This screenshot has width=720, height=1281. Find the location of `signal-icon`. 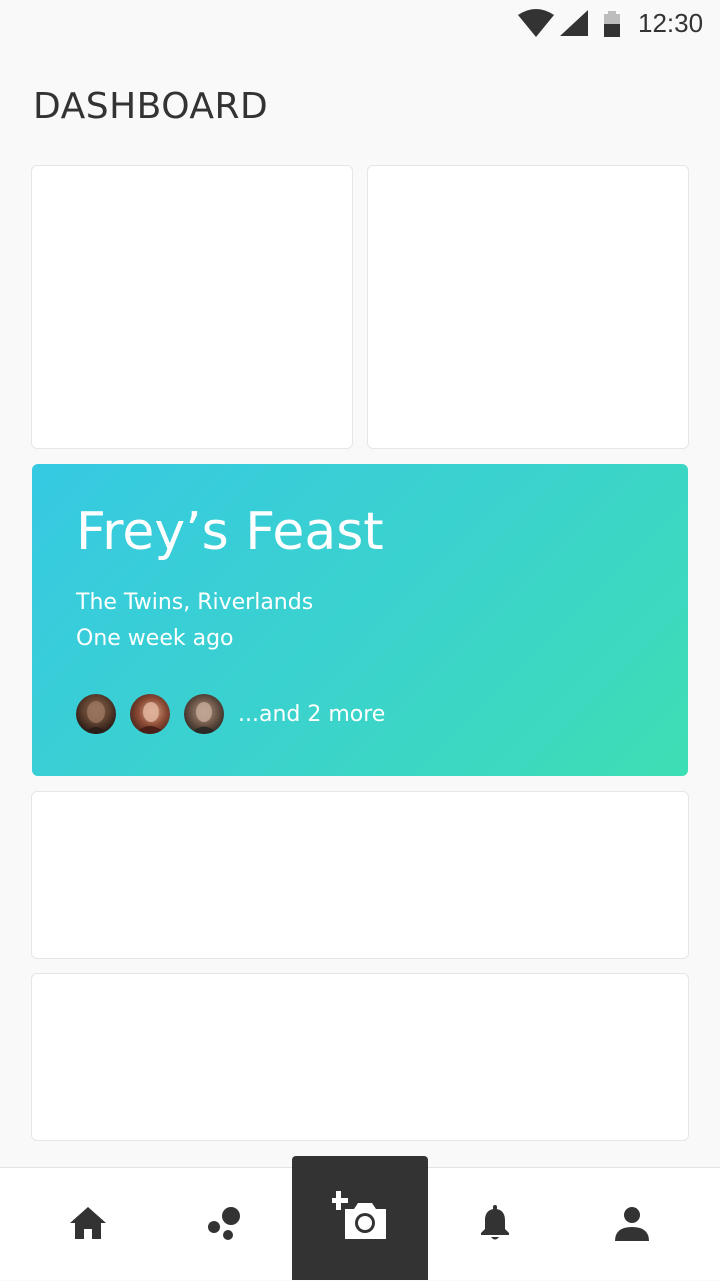

signal-icon is located at coordinates (574, 25).